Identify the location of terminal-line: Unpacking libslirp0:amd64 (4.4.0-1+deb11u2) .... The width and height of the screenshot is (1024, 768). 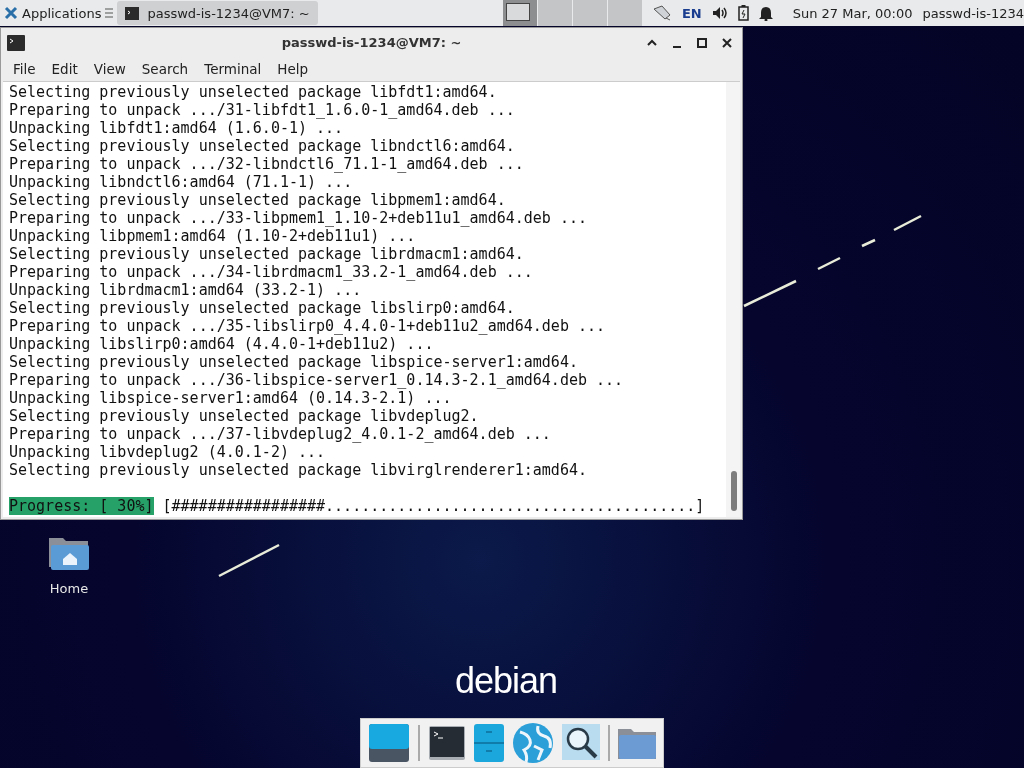
(222, 344).